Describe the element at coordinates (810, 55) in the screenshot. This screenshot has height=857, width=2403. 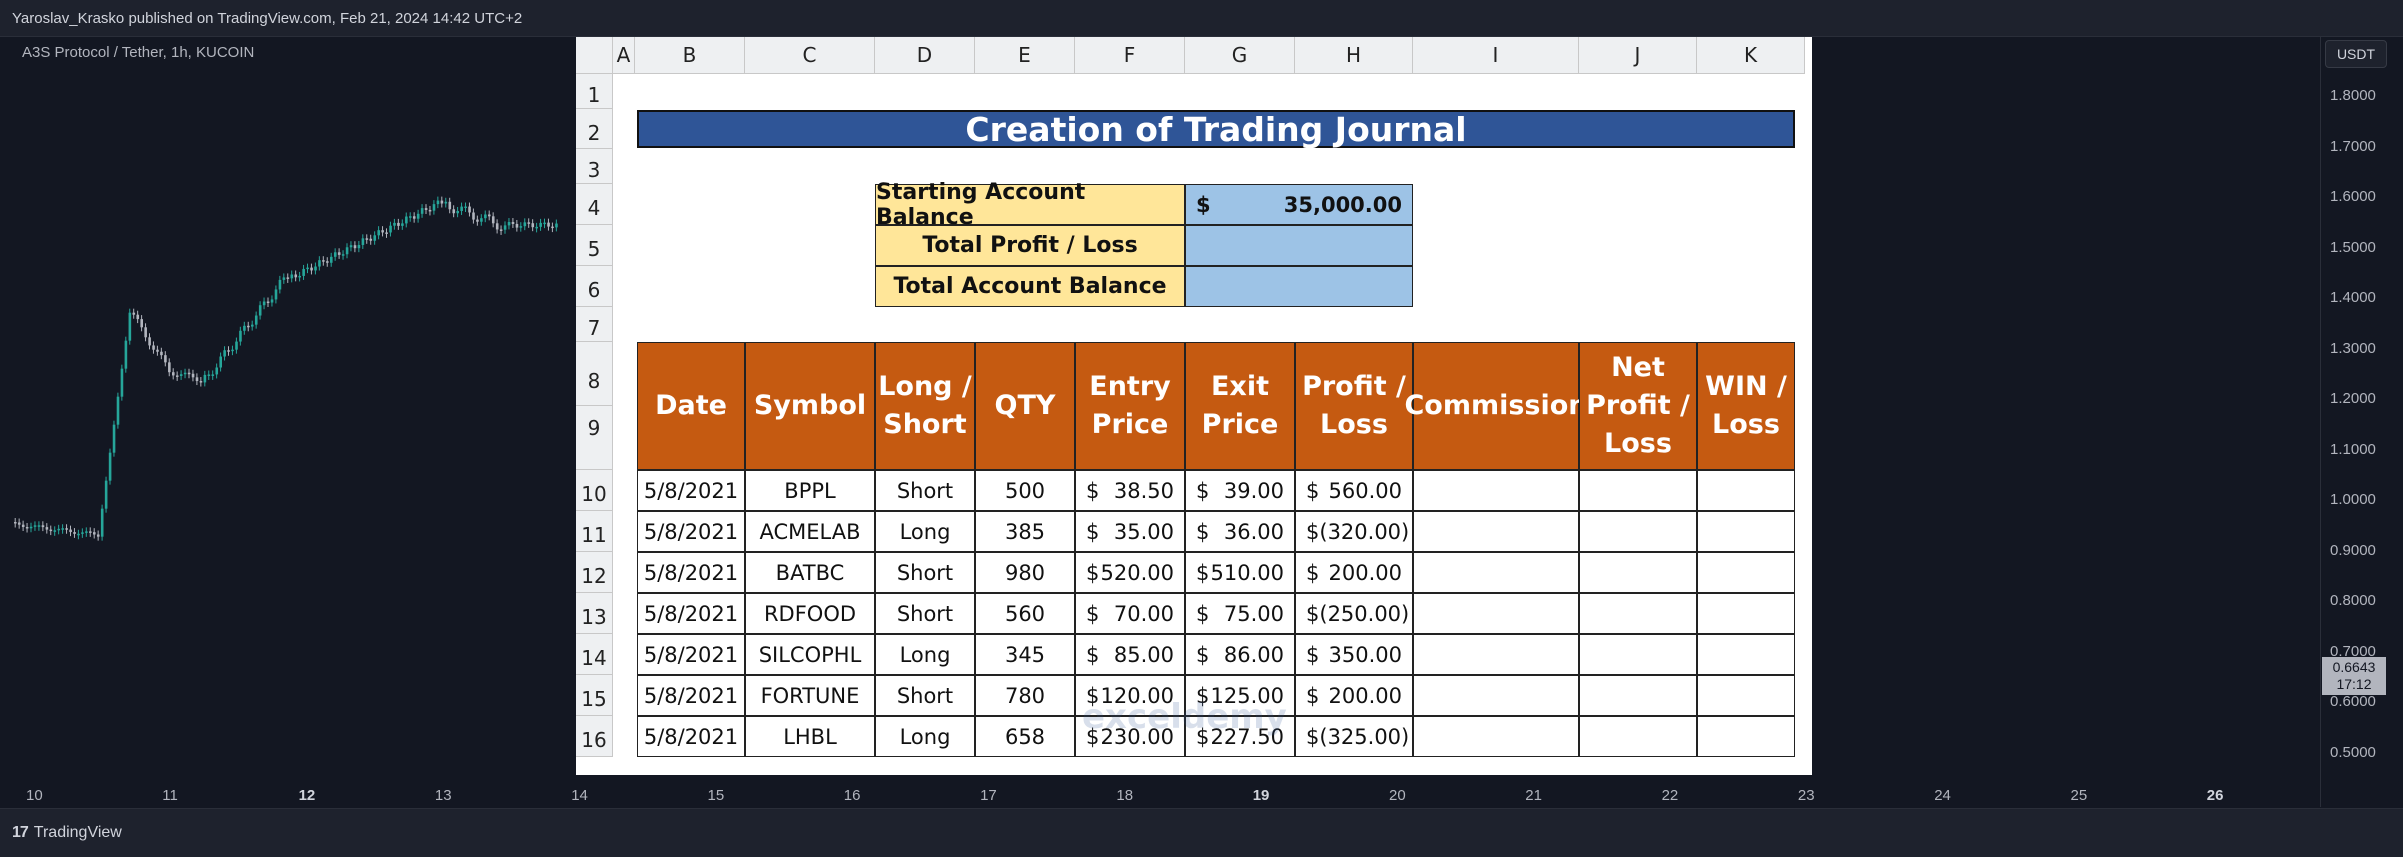
I see `column-header-C: C` at that location.